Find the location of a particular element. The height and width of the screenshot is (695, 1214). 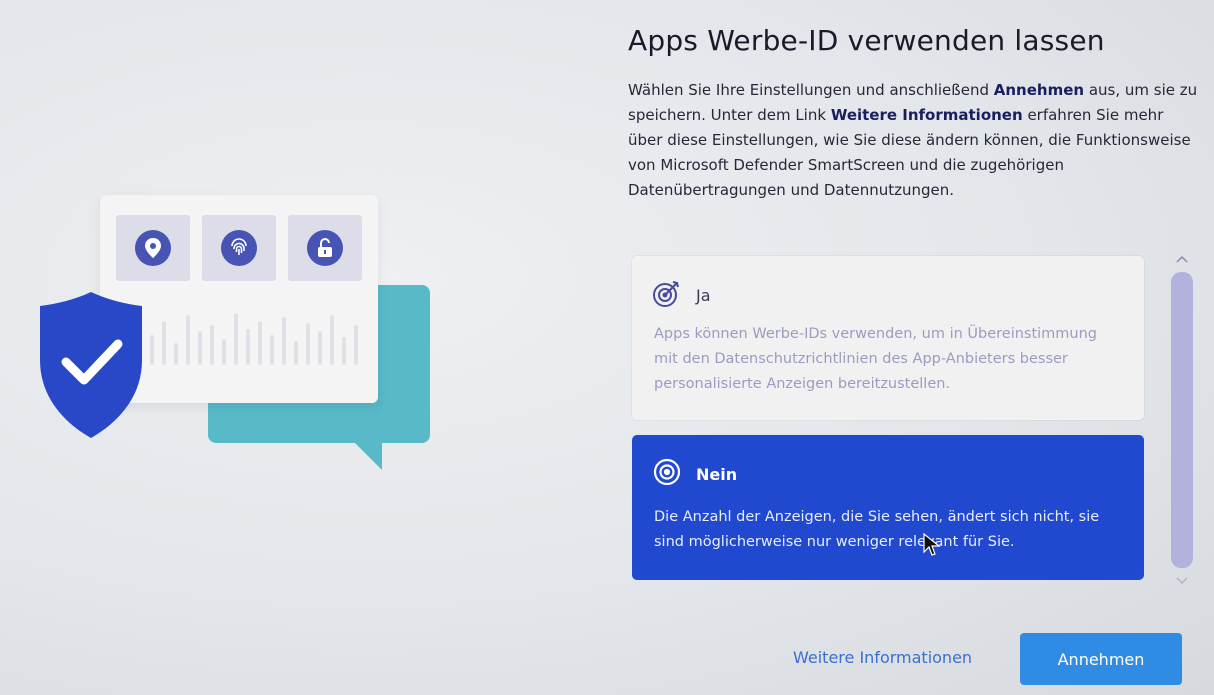

option-no-title: Nein is located at coordinates (717, 474).